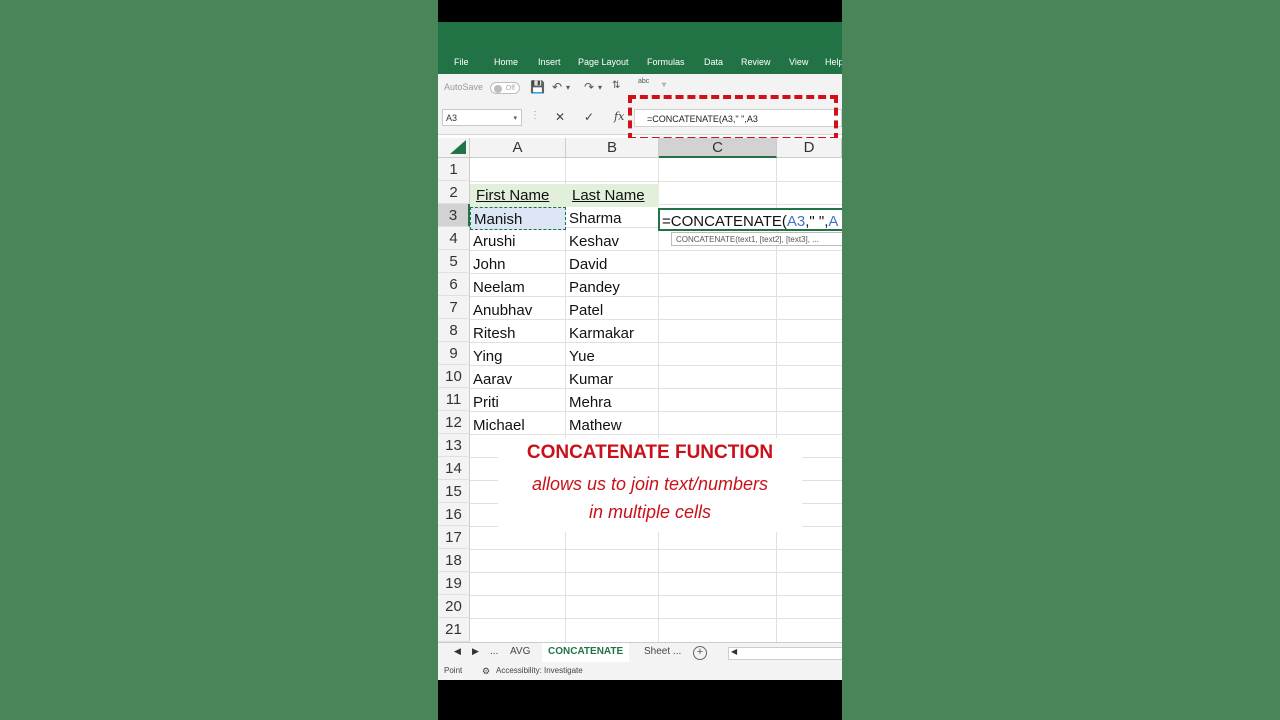 The width and height of the screenshot is (1280, 720). Describe the element at coordinates (612, 402) in the screenshot. I see `cell-b11: Mehra` at that location.